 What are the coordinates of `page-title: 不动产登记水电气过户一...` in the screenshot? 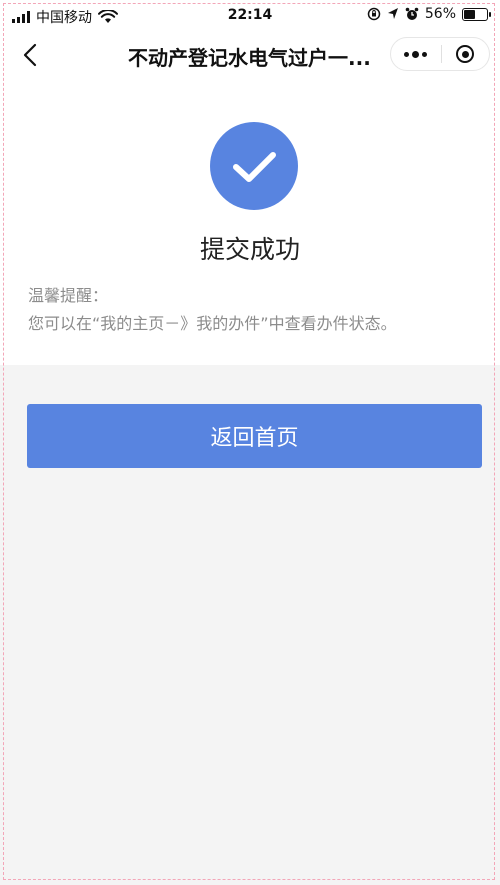 It's located at (249, 58).